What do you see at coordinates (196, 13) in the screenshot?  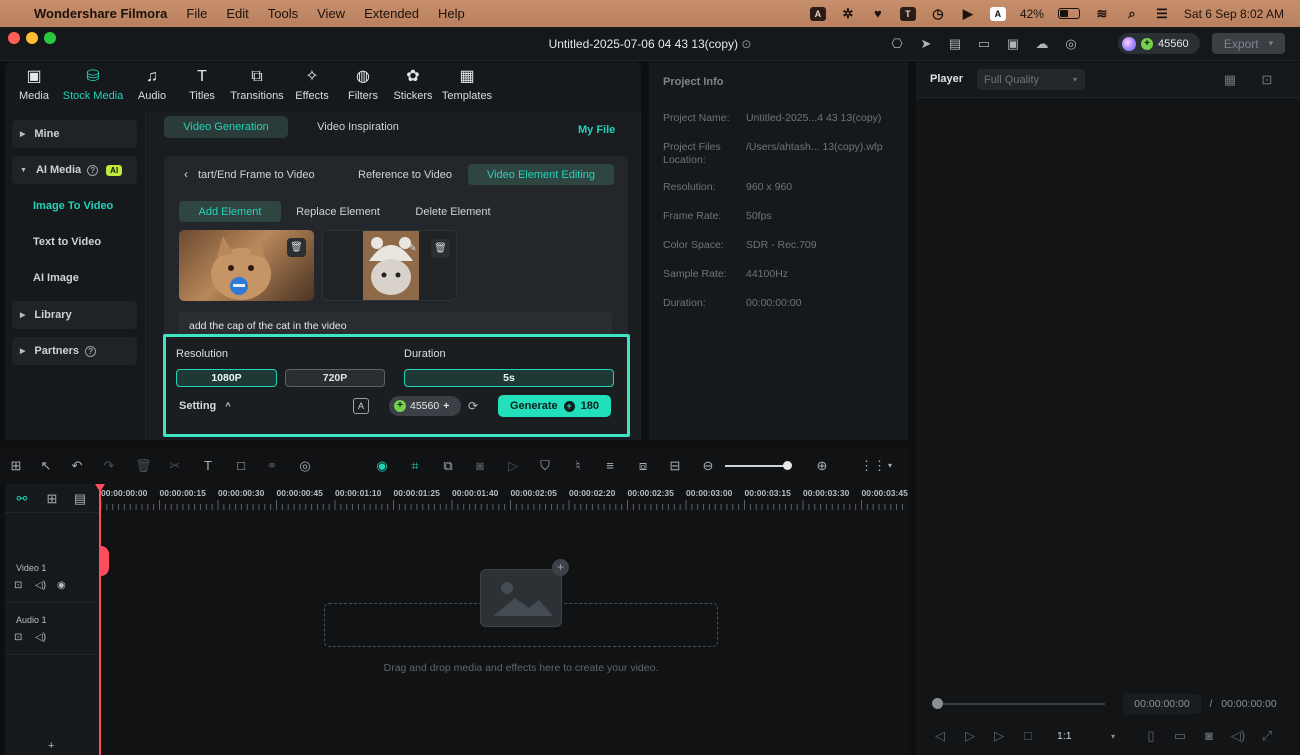 I see `menu-file: File` at bounding box center [196, 13].